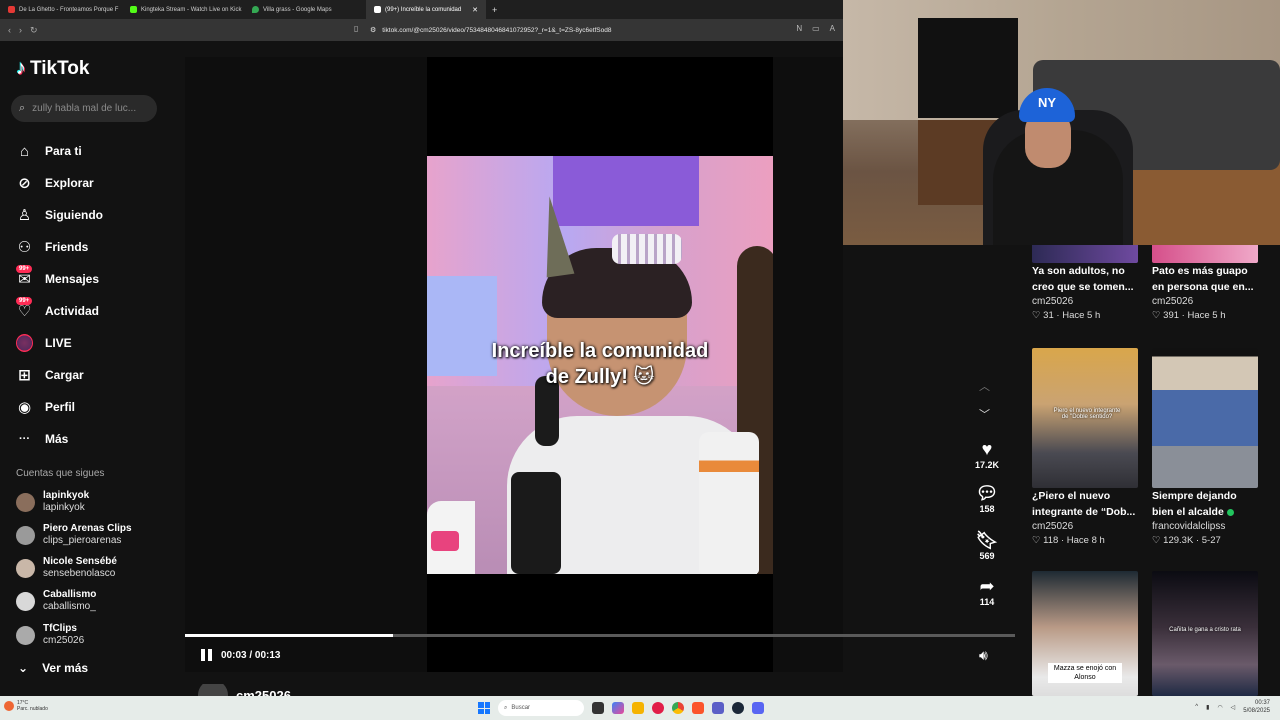 The height and width of the screenshot is (720, 1280). What do you see at coordinates (987, 556) in the screenshot?
I see `save-count: 569` at bounding box center [987, 556].